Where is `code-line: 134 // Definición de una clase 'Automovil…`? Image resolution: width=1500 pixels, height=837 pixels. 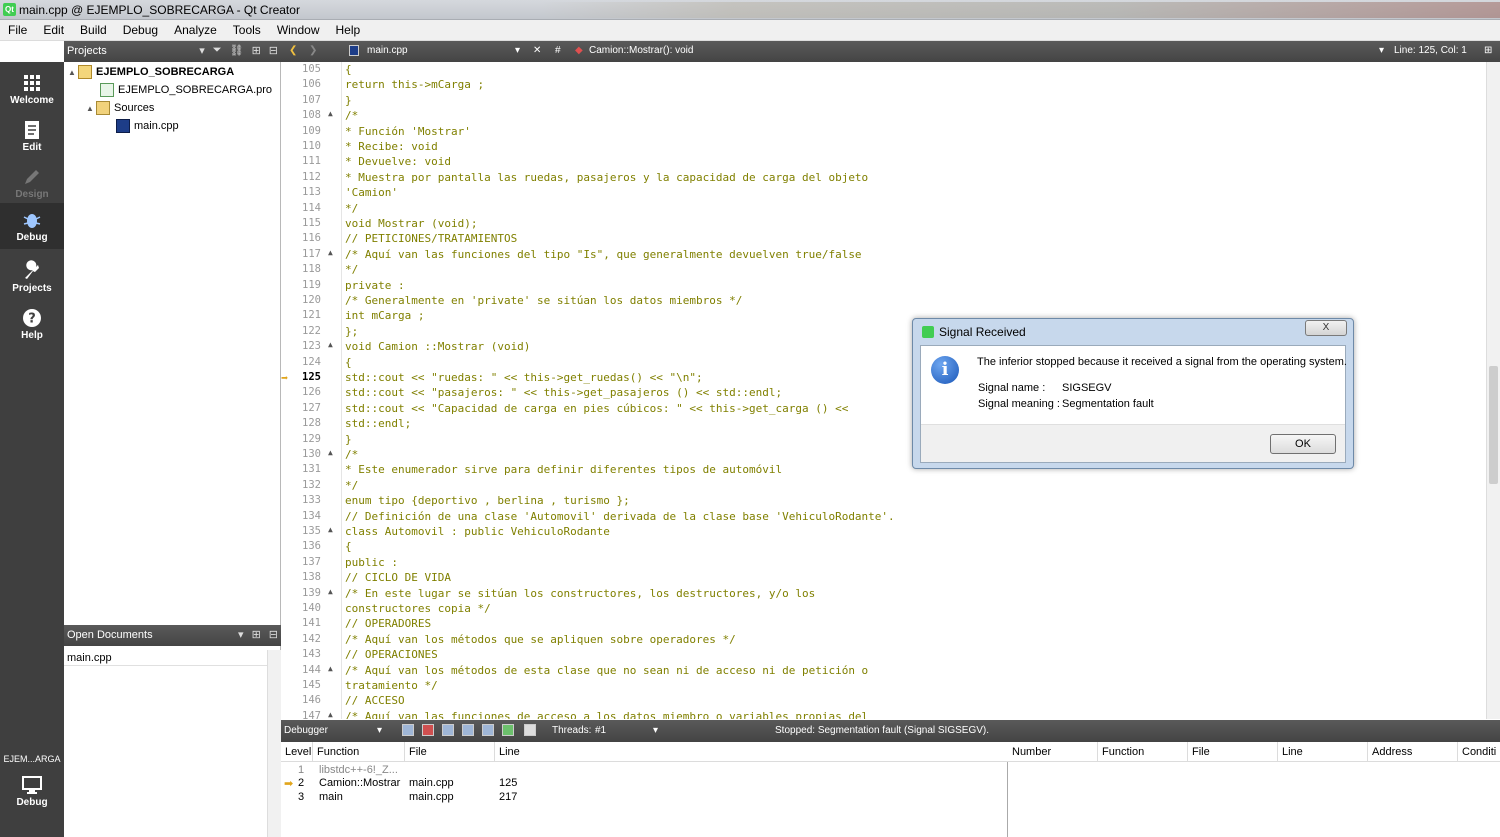 code-line: 134 // Definición de una clase 'Automovil… is located at coordinates (883, 517).